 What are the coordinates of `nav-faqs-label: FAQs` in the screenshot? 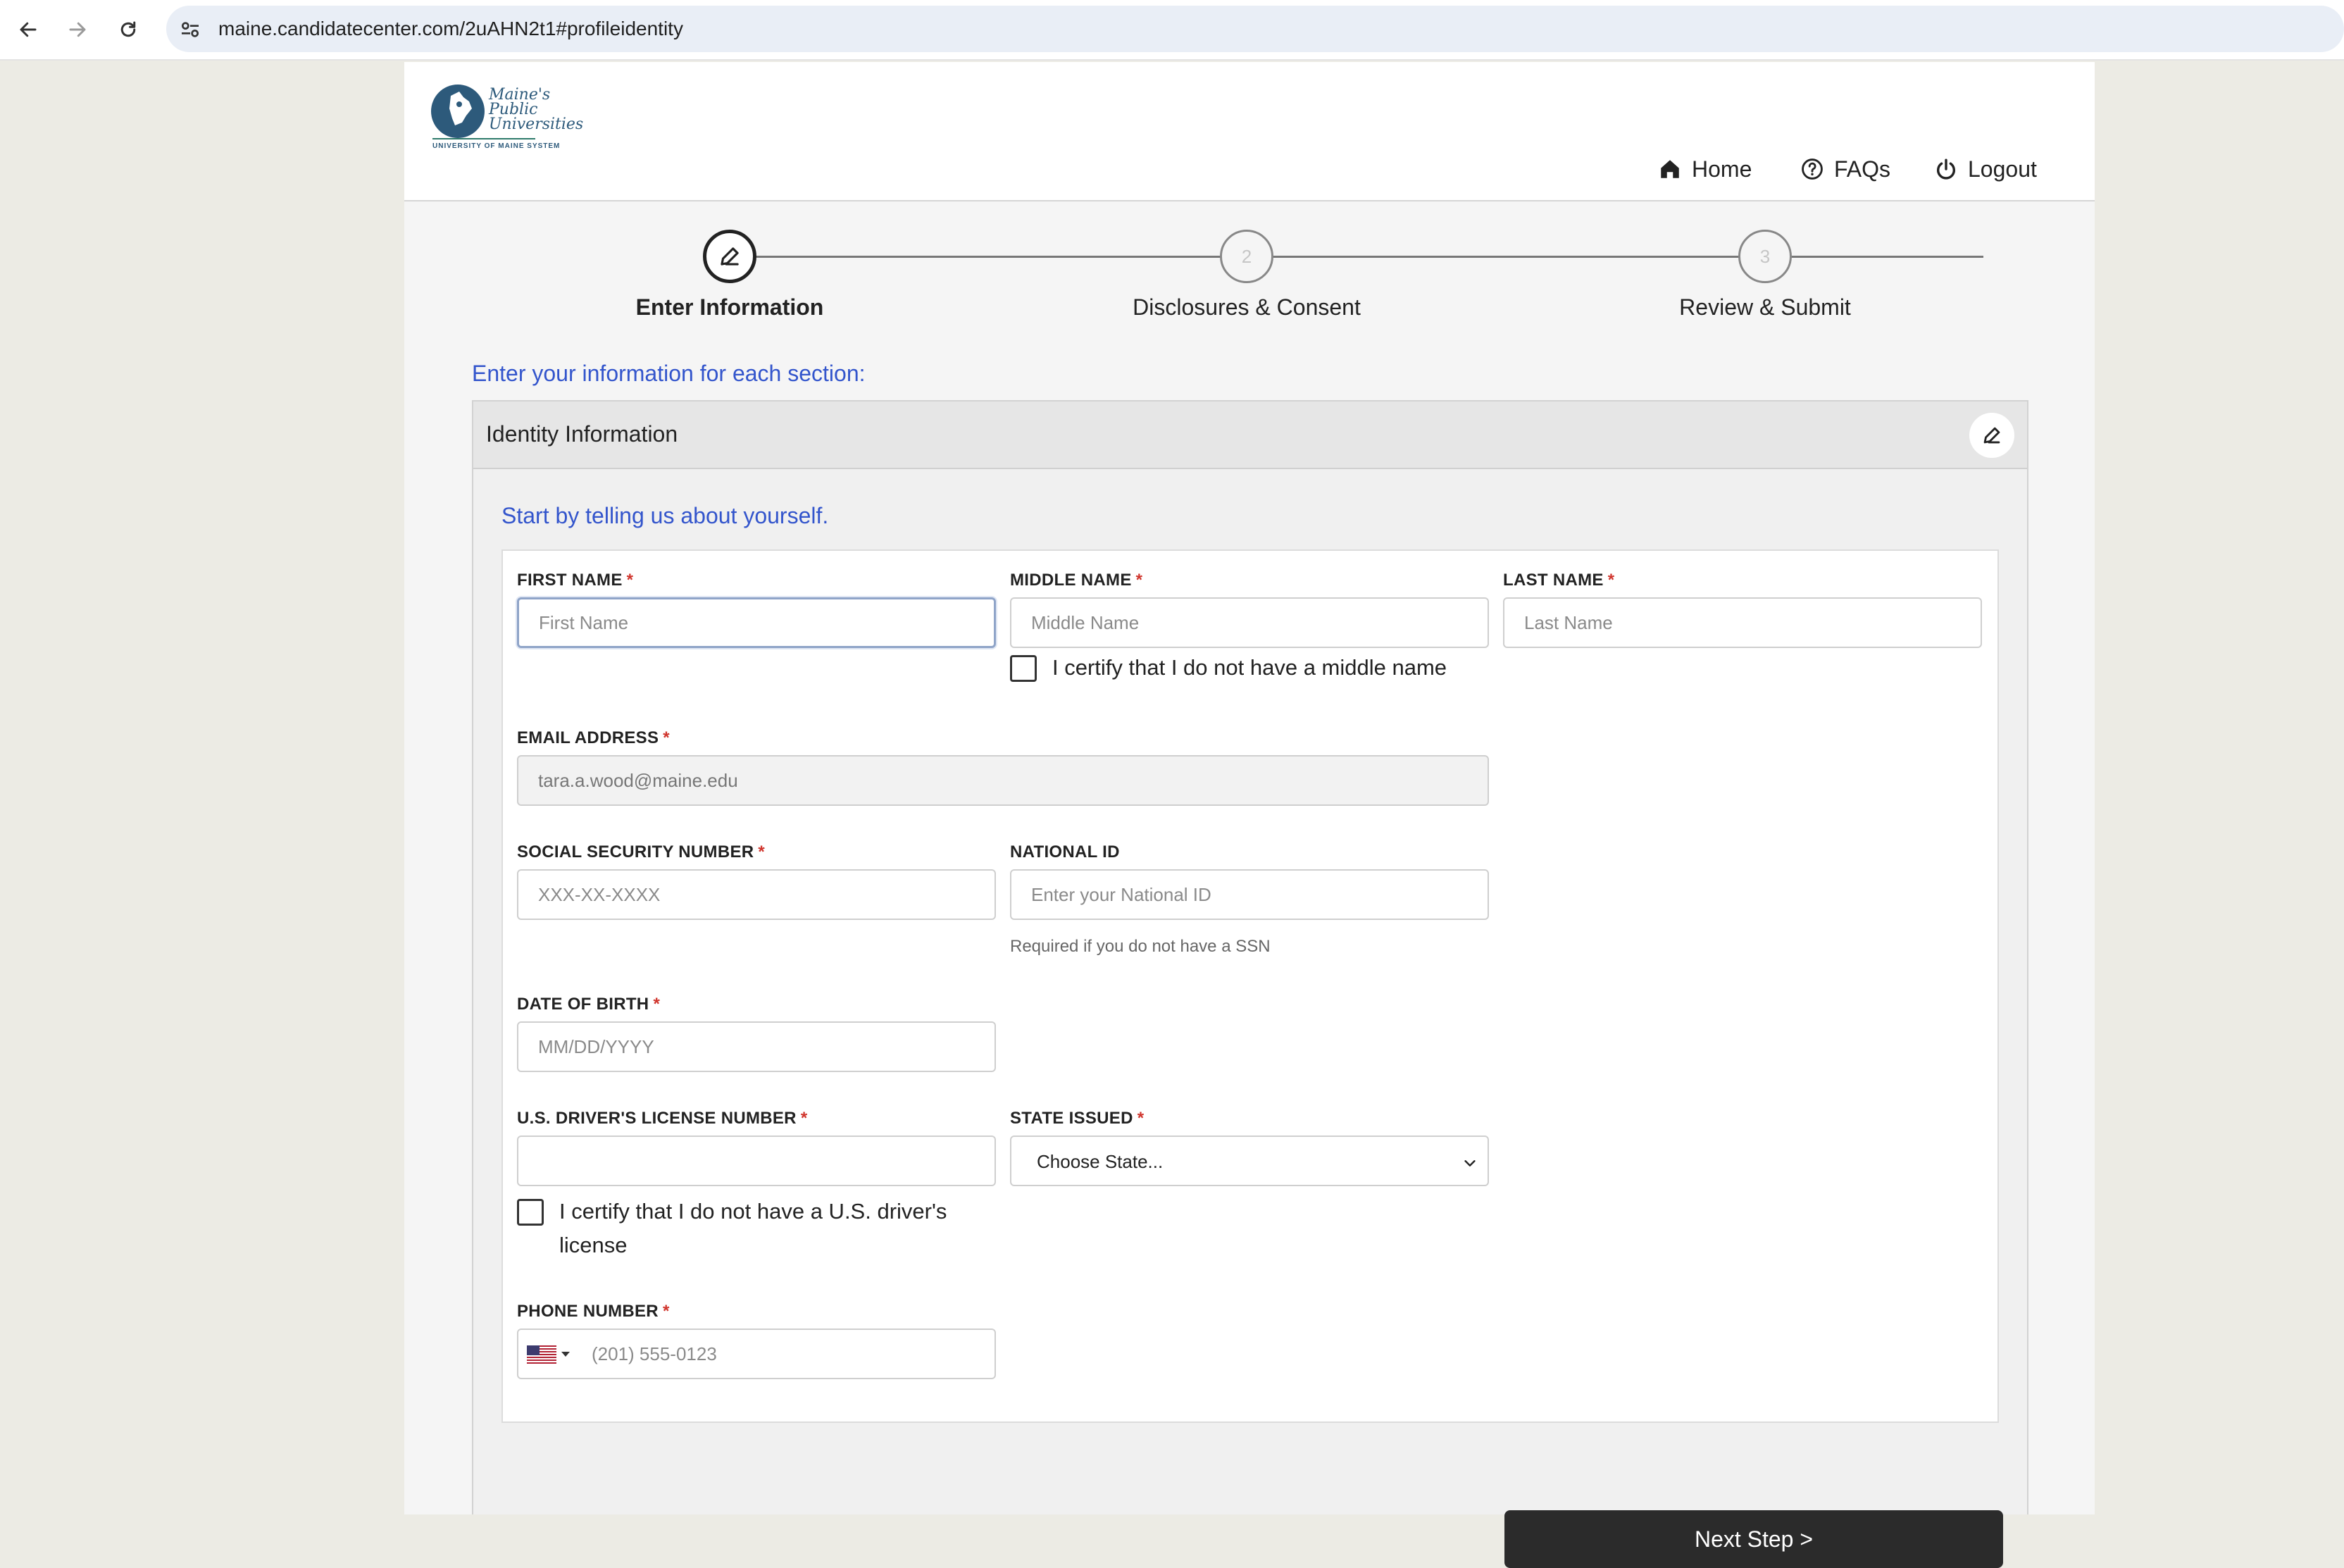 It's located at (1862, 169).